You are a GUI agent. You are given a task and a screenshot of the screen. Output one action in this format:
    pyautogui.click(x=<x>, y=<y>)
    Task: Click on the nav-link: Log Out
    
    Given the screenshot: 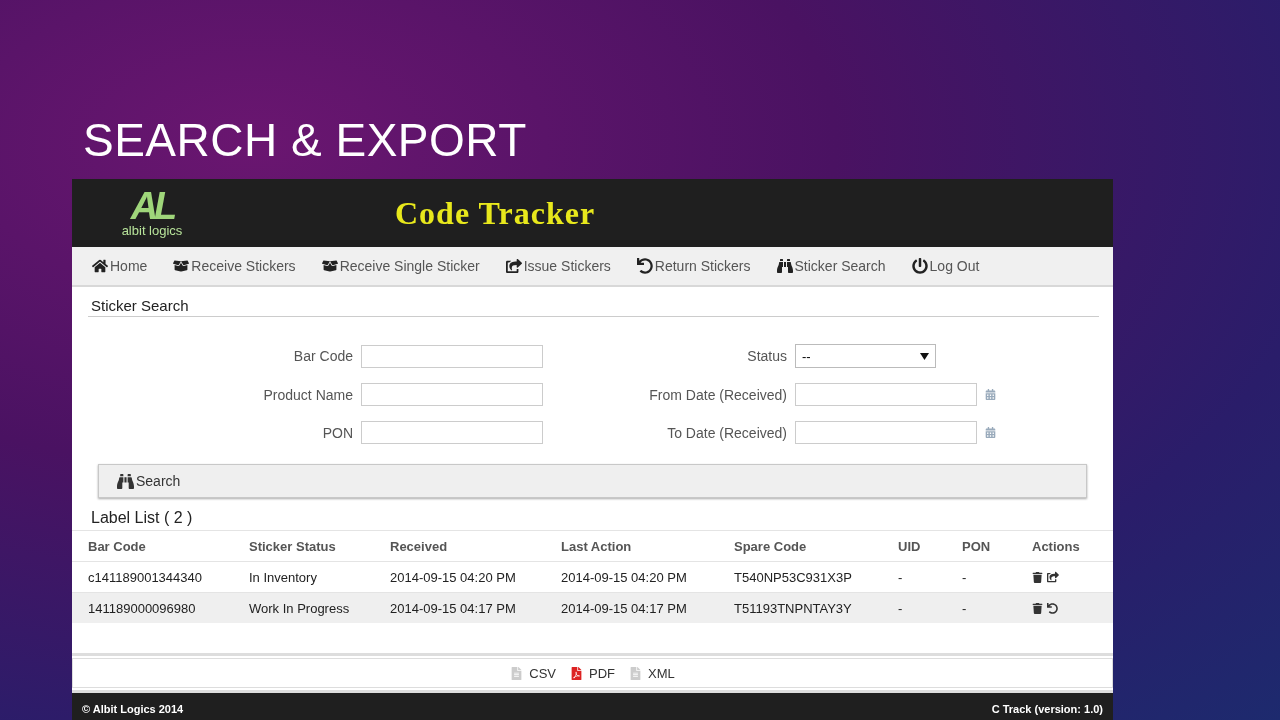 What is the action you would take?
    pyautogui.click(x=945, y=266)
    